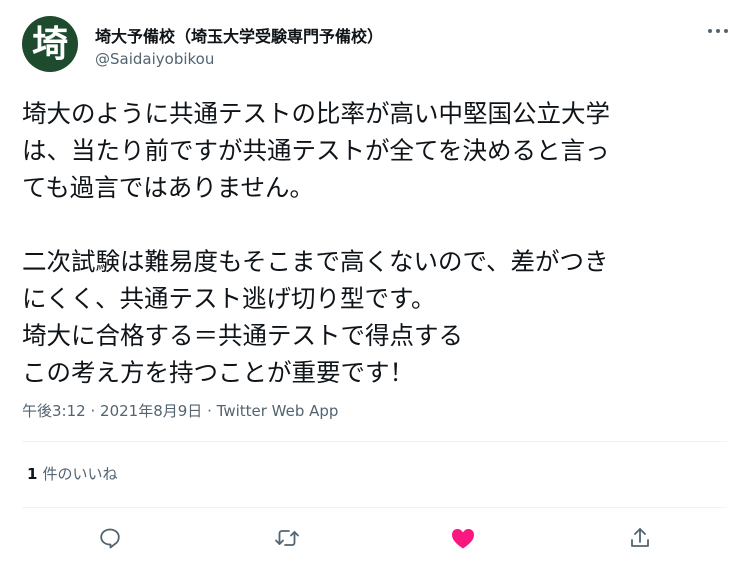  I want to click on like-count: 1, so click(32, 474).